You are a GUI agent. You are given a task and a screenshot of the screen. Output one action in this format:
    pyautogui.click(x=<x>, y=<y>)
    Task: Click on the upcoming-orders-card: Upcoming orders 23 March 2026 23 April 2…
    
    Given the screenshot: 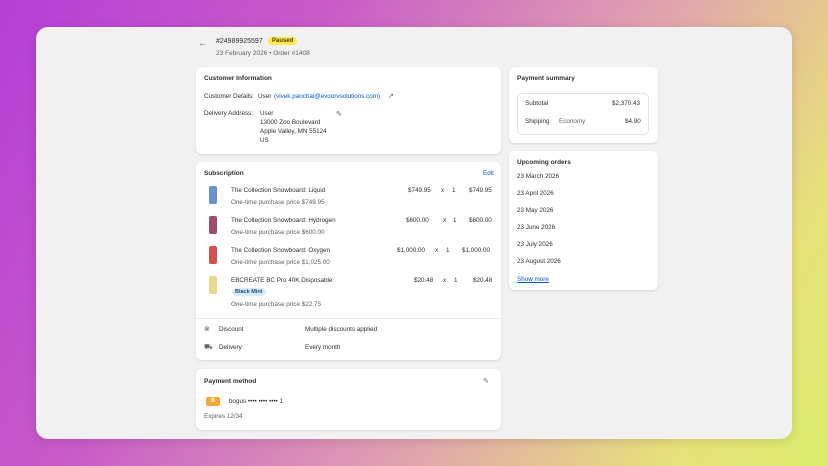 What is the action you would take?
    pyautogui.click(x=583, y=220)
    